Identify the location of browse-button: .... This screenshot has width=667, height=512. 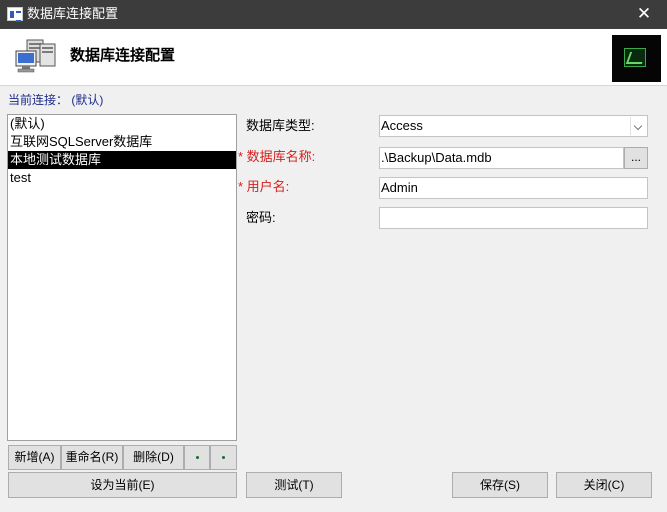
(636, 158).